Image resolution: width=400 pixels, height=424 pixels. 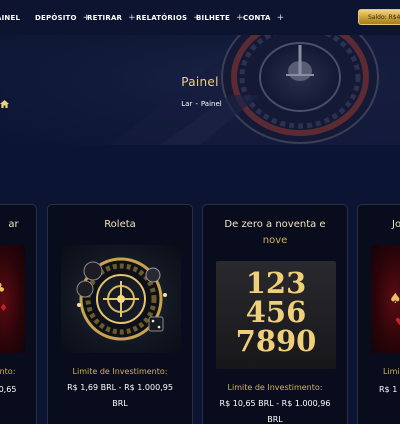 I want to click on nav-item-deposito: DEPÓSITO +, so click(x=62, y=18).